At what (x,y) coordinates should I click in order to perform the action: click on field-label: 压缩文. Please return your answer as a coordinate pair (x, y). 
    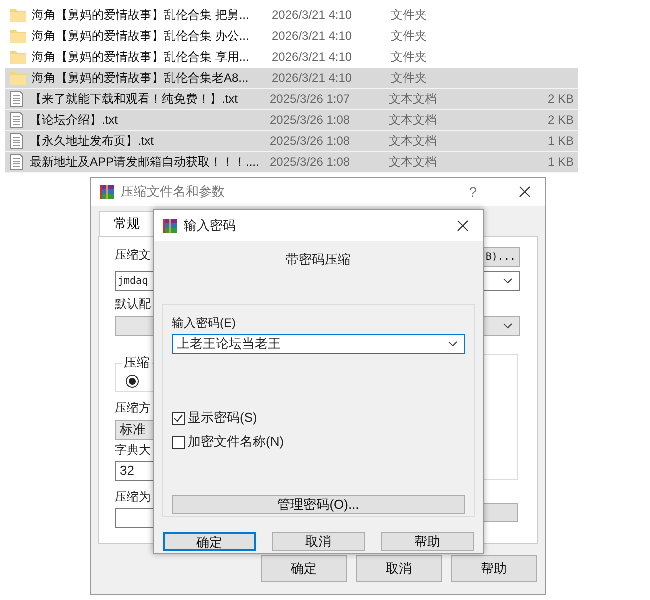
    Looking at the image, I should click on (133, 255).